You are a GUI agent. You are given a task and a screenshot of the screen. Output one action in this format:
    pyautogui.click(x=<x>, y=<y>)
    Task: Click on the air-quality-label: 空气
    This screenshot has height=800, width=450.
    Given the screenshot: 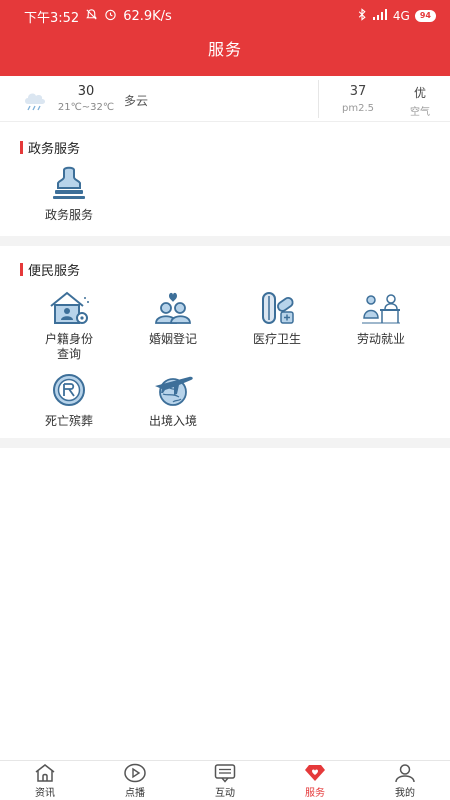 What is the action you would take?
    pyautogui.click(x=420, y=112)
    